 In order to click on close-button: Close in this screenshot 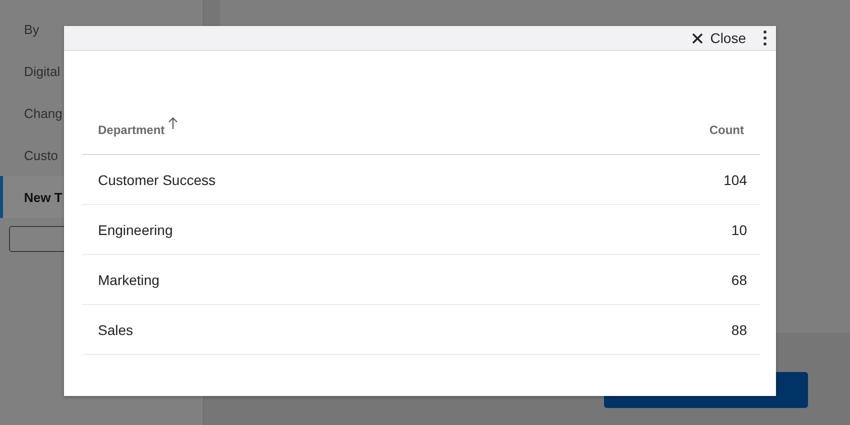, I will do `click(722, 38)`.